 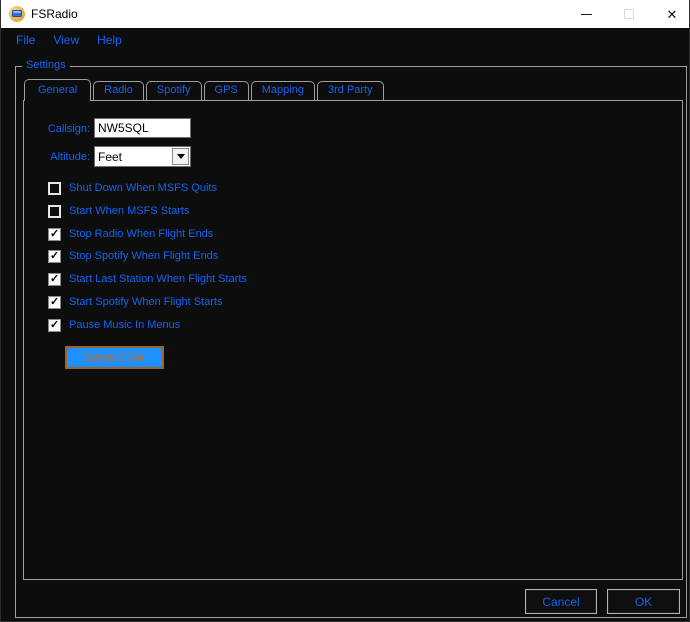 What do you see at coordinates (345, 14) in the screenshot?
I see `titlebar: FSRadio ✕` at bounding box center [345, 14].